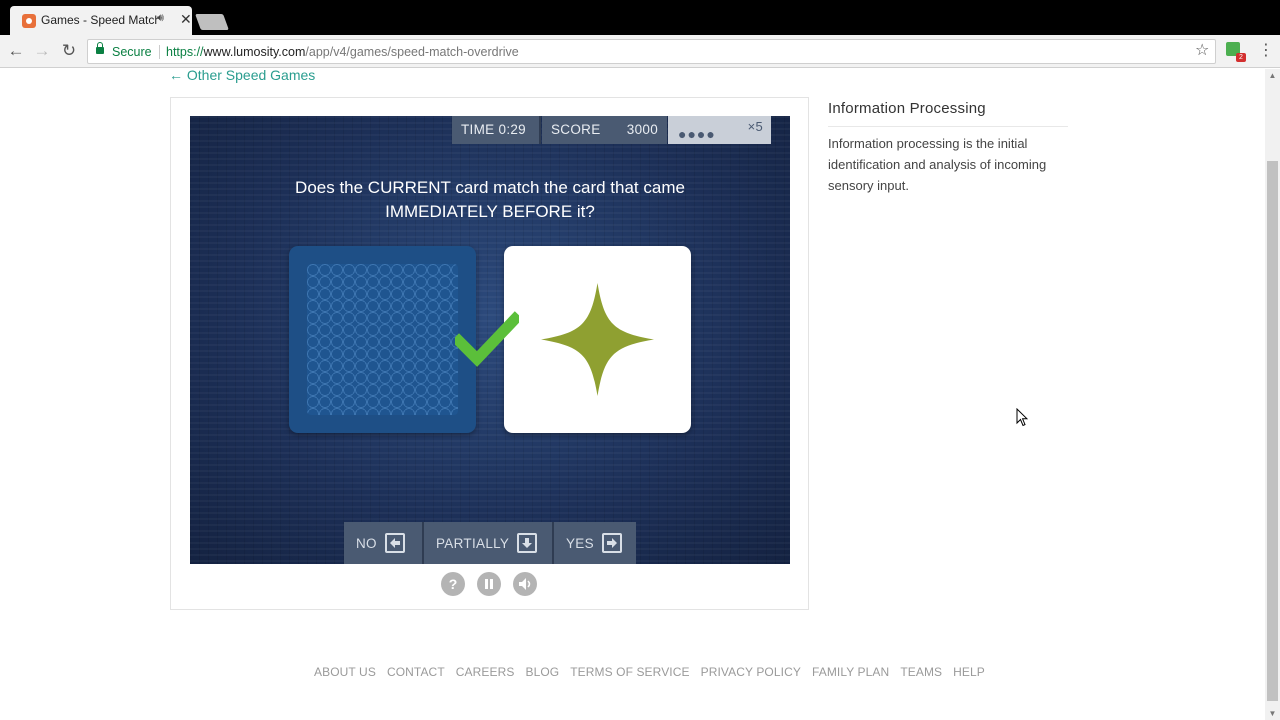 This screenshot has height=720, width=1280. Describe the element at coordinates (1272, 431) in the screenshot. I see `scrollbar-thumb` at that location.